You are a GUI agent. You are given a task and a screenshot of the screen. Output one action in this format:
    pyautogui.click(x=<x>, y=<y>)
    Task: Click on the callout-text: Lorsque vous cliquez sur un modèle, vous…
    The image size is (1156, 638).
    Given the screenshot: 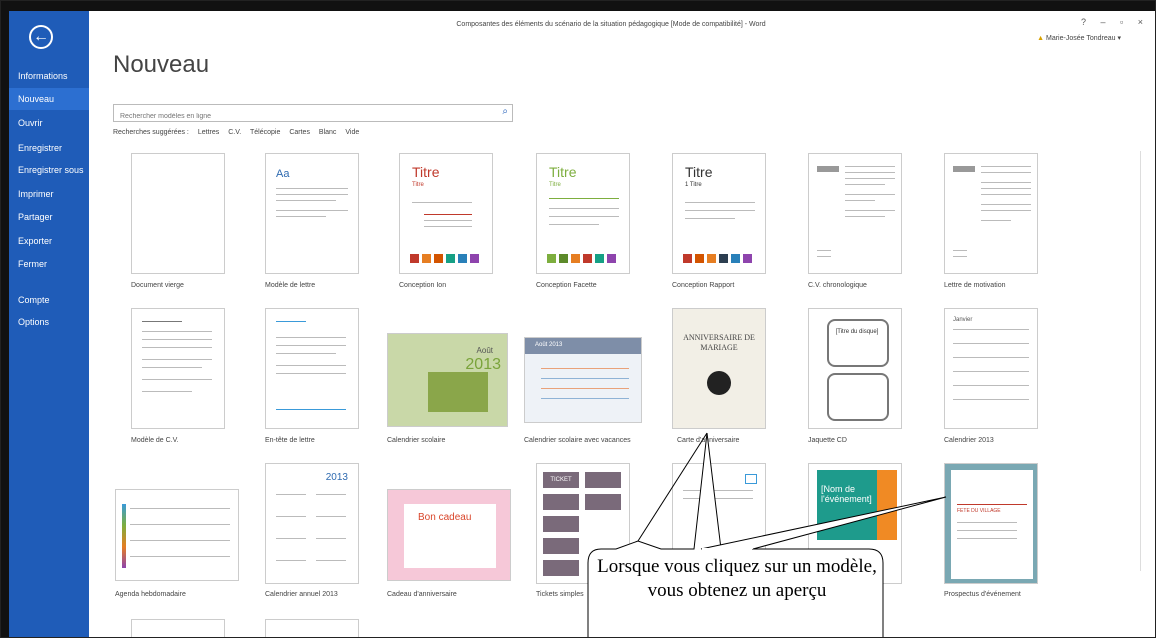 What is the action you would take?
    pyautogui.click(x=737, y=578)
    